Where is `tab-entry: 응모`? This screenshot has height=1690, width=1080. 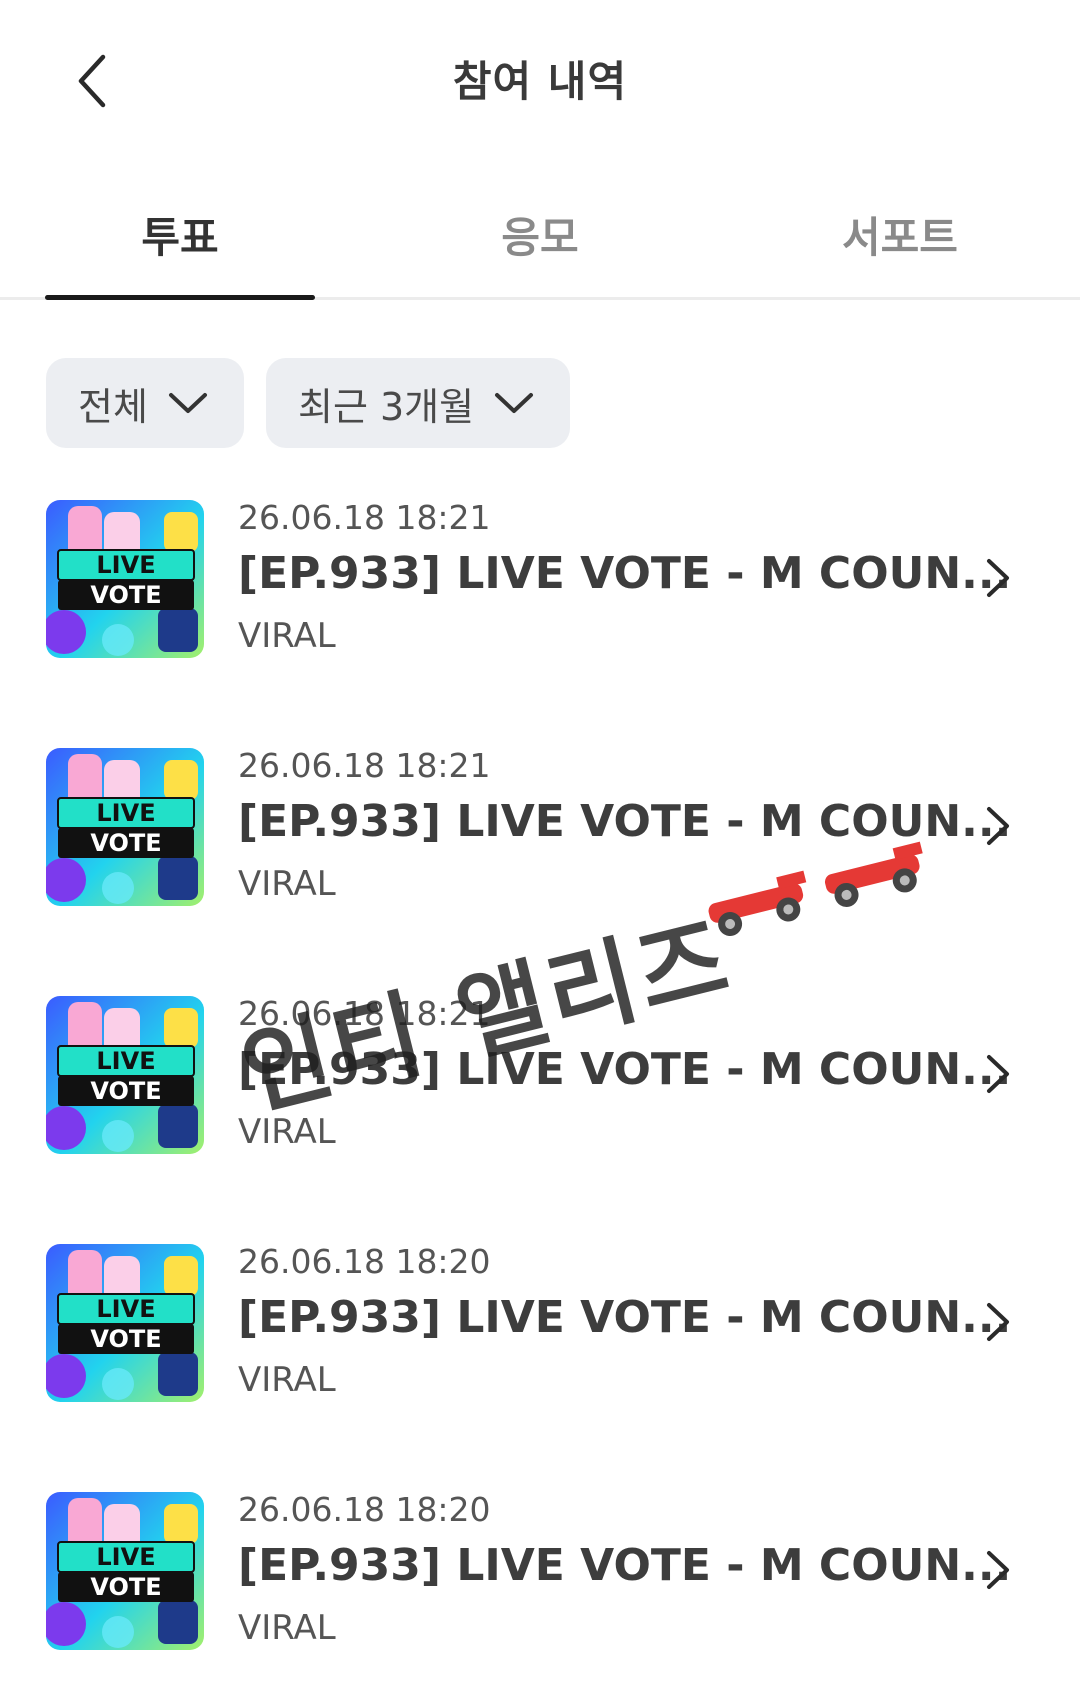
tab-entry: 응모 is located at coordinates (540, 238).